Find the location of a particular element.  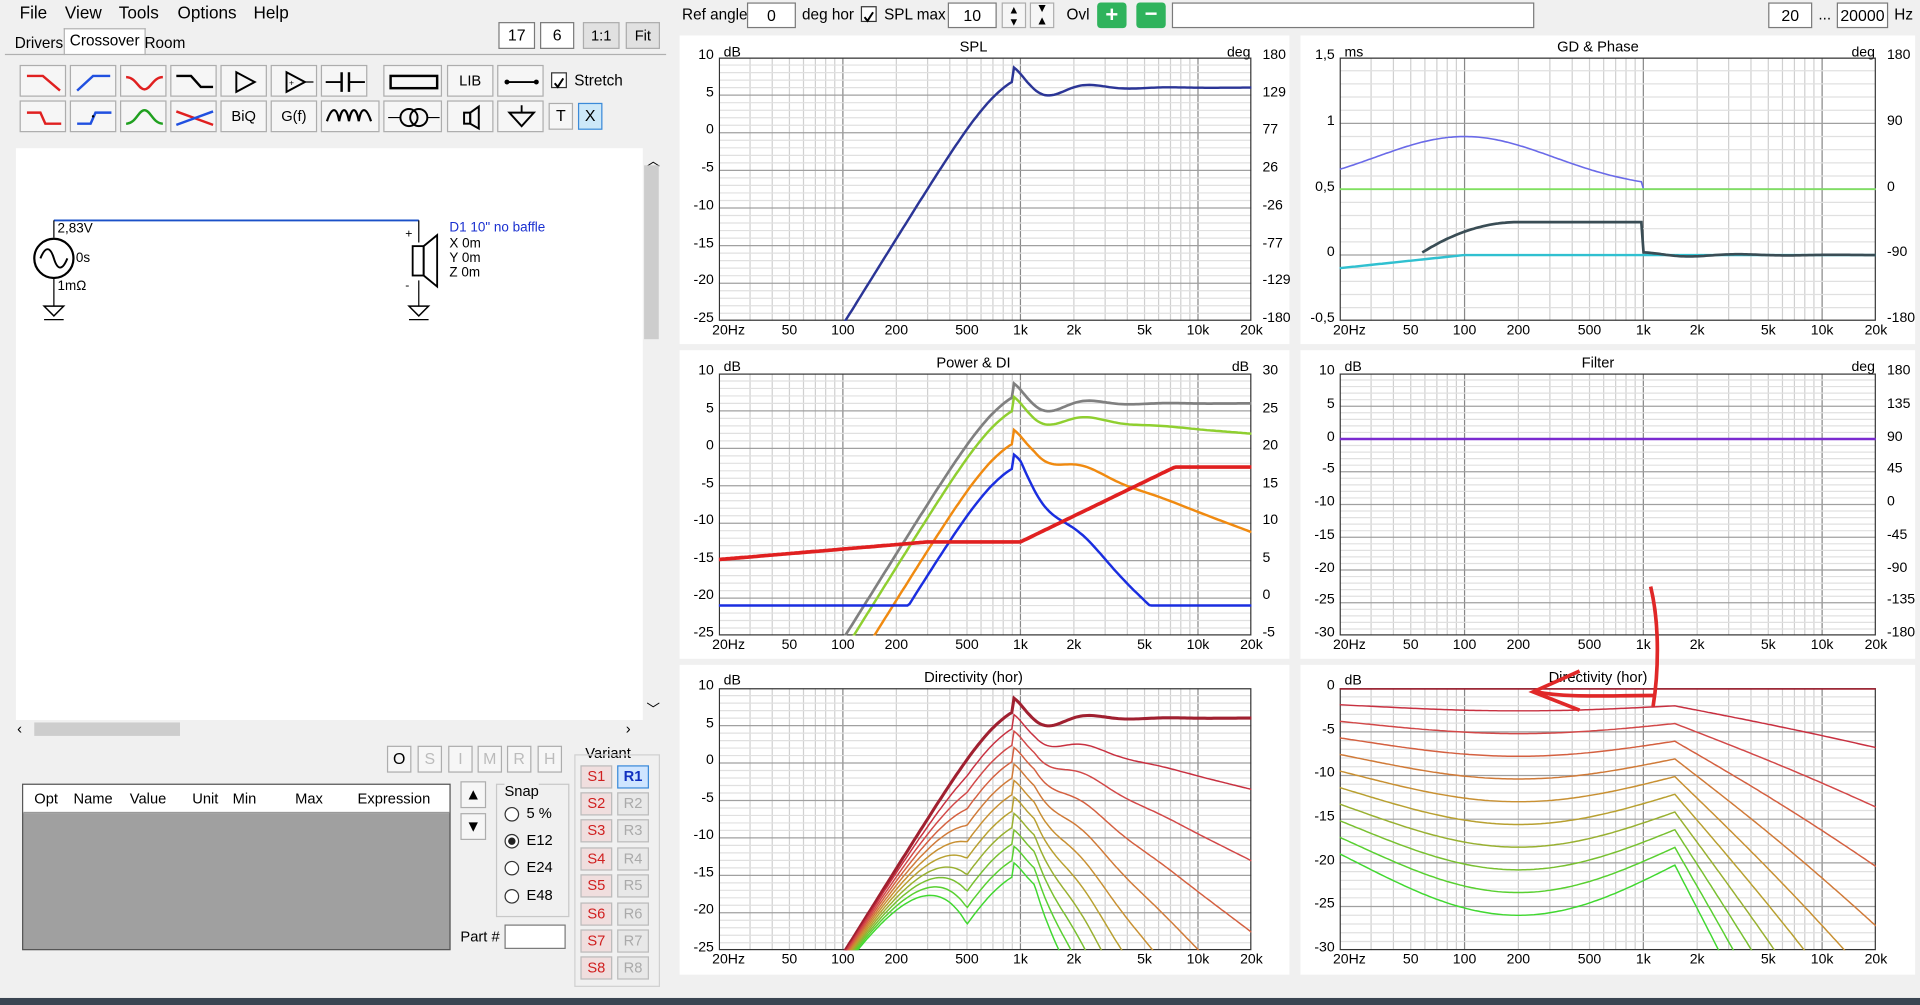

scroll-down-icon: ﹀ is located at coordinates (653, 709).